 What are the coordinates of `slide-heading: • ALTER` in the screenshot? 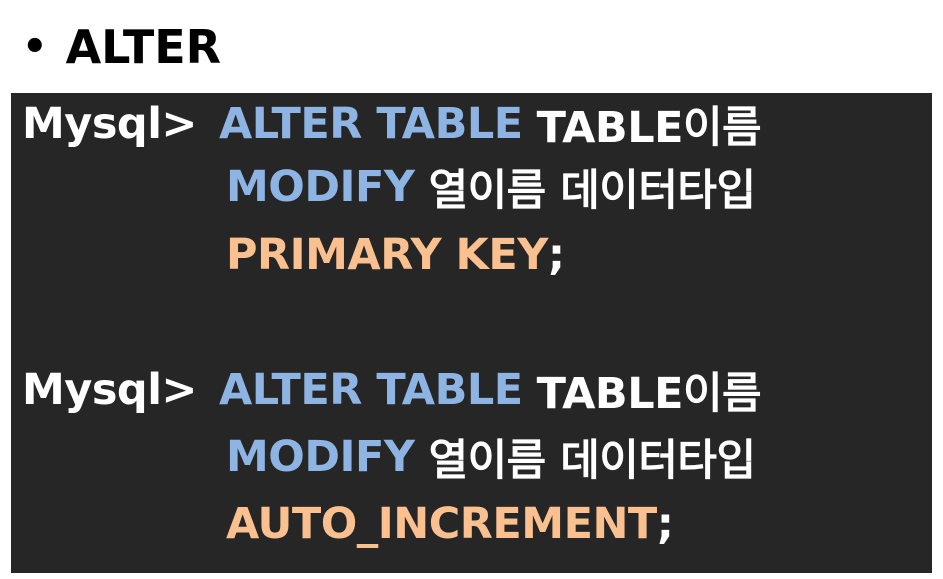 It's located at (121, 47).